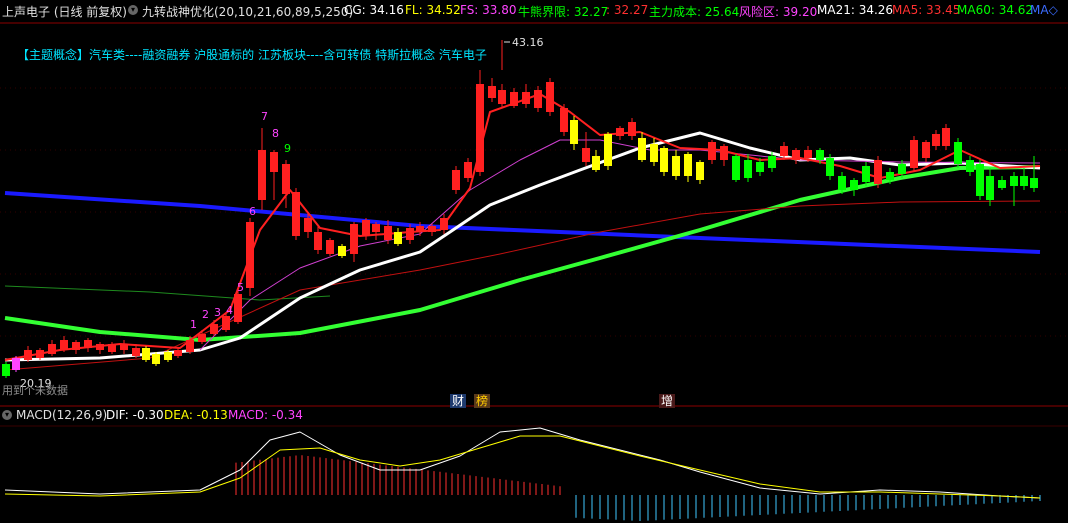  What do you see at coordinates (926, 10) in the screenshot?
I see `indicator-value-ma5: MA5: 33.45` at bounding box center [926, 10].